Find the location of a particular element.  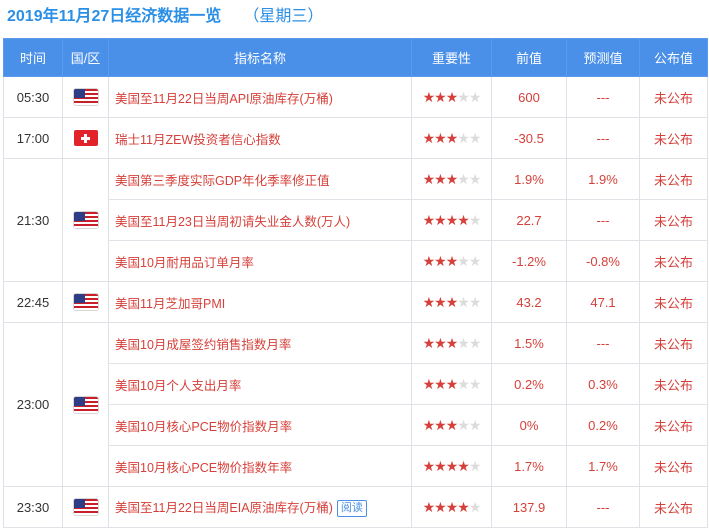

column-header-importance: 重要性 is located at coordinates (451, 57).